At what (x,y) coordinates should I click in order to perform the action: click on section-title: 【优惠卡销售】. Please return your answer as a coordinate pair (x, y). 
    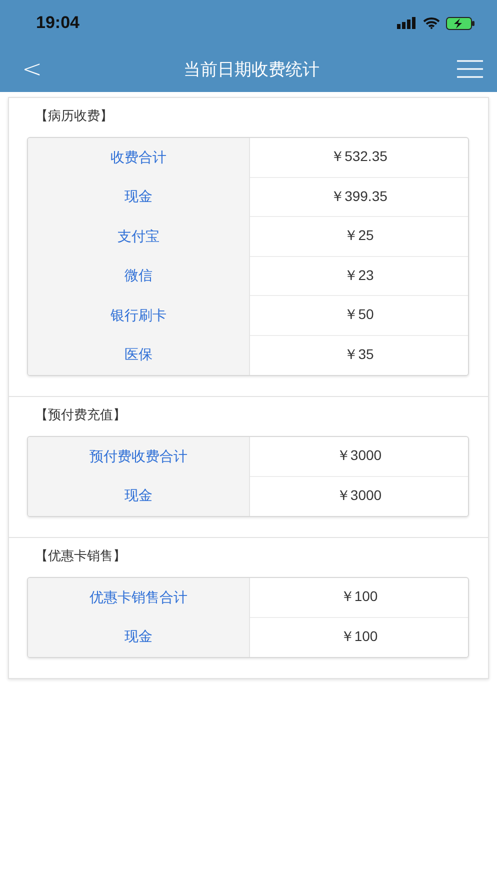
    Looking at the image, I should click on (80, 557).